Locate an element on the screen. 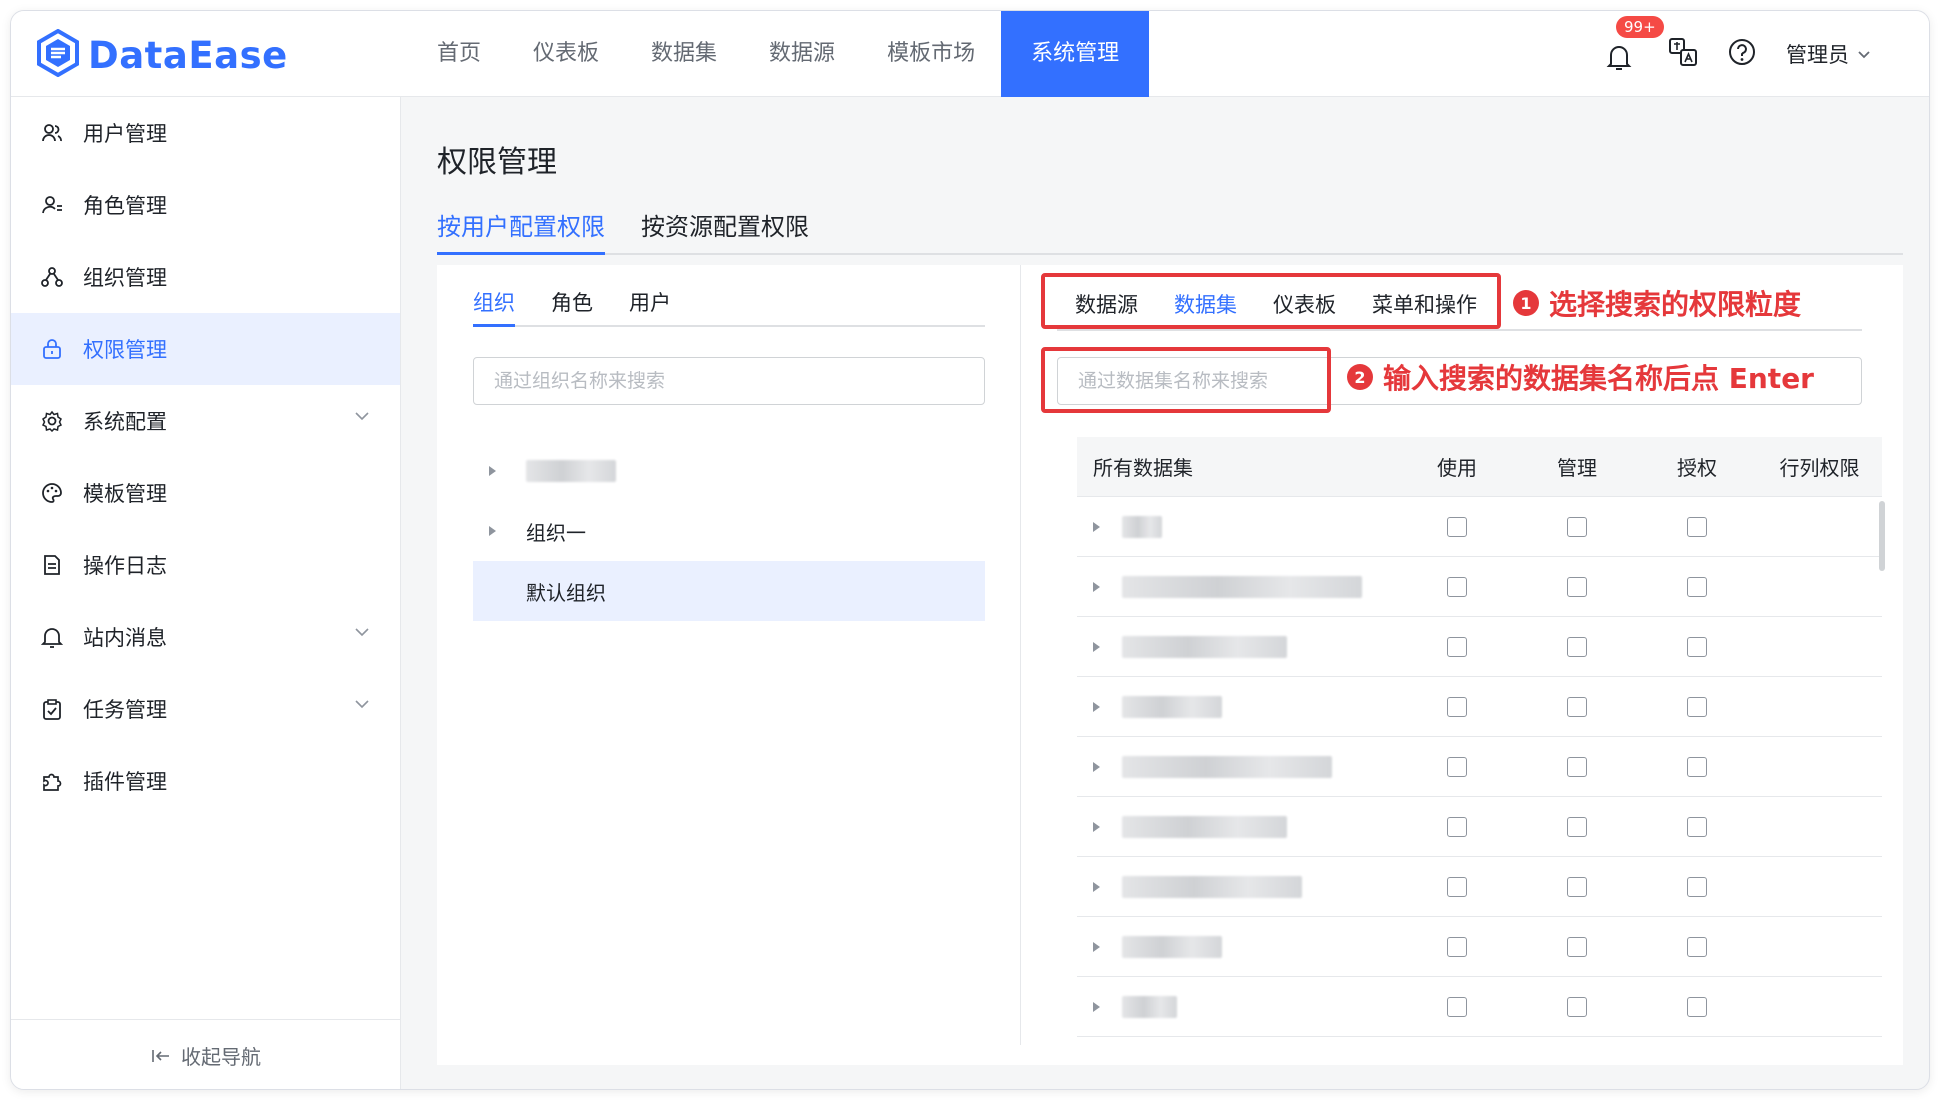  table-scrollbar is located at coordinates (1882, 536).